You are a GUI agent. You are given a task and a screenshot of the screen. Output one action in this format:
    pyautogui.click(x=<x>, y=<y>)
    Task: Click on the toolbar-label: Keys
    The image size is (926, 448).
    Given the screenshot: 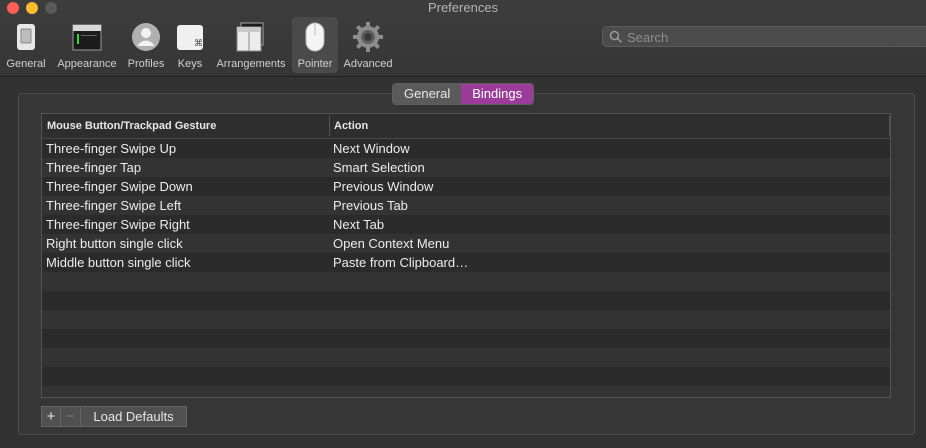 What is the action you would take?
    pyautogui.click(x=190, y=64)
    